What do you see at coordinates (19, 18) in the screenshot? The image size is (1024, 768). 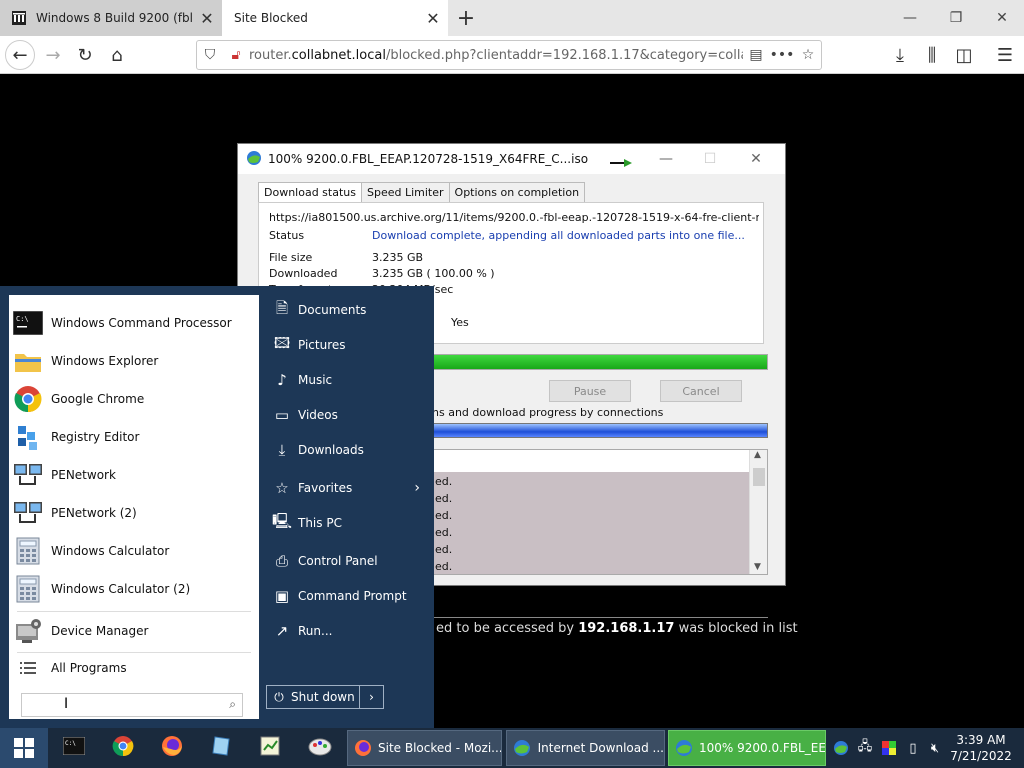 I see `archive-icon` at bounding box center [19, 18].